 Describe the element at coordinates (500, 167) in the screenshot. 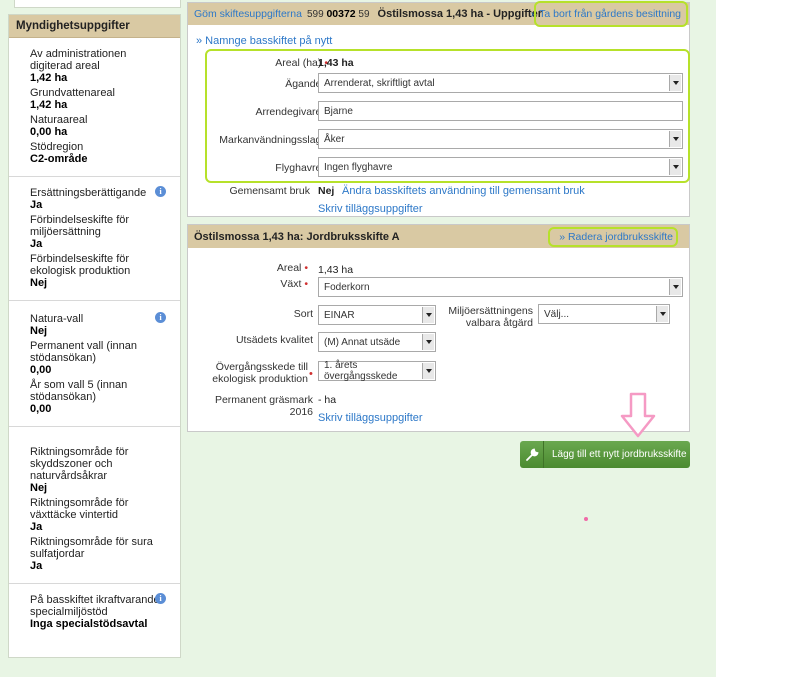

I see `wild-oat-select: Ingen flyghavre` at that location.